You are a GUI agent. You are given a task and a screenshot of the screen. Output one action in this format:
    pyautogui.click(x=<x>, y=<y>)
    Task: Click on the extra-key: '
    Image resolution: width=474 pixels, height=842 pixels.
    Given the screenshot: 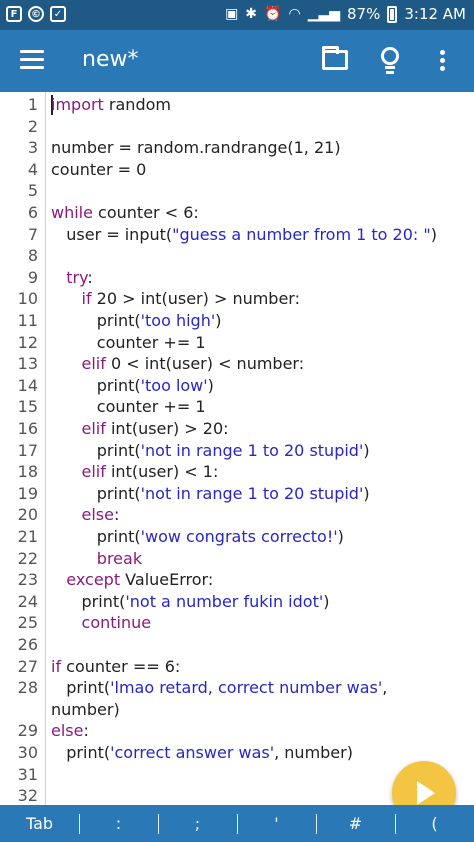 What is the action you would take?
    pyautogui.click(x=276, y=823)
    